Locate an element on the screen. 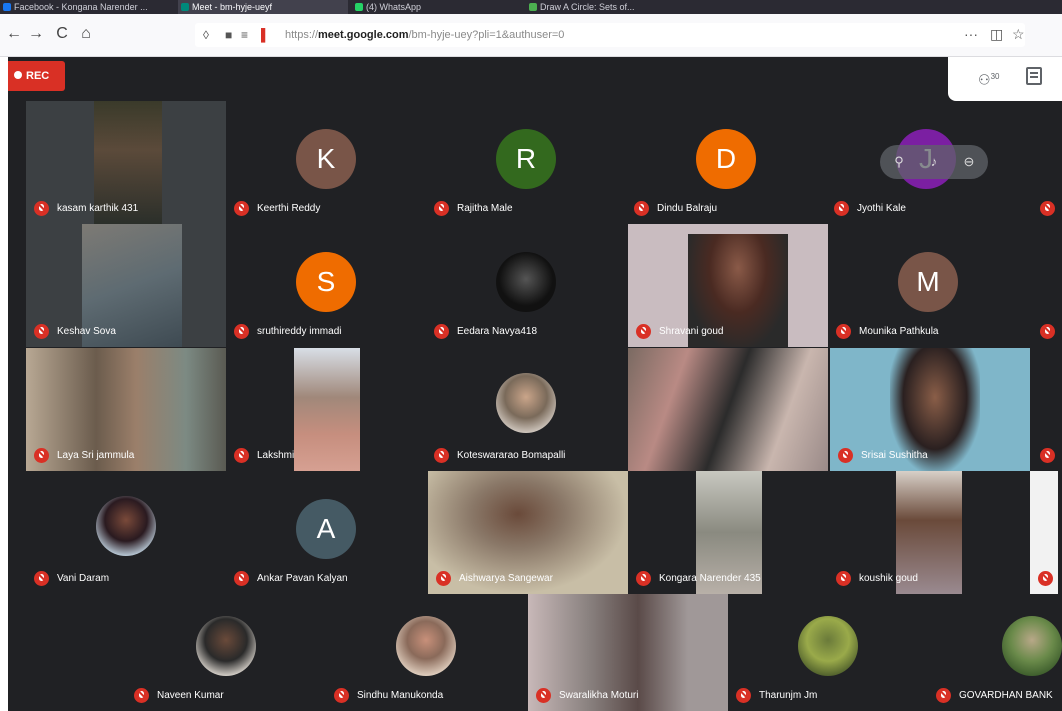 The height and width of the screenshot is (711, 1062). participant-tile: D Dindu Balraju is located at coordinates (726, 162).